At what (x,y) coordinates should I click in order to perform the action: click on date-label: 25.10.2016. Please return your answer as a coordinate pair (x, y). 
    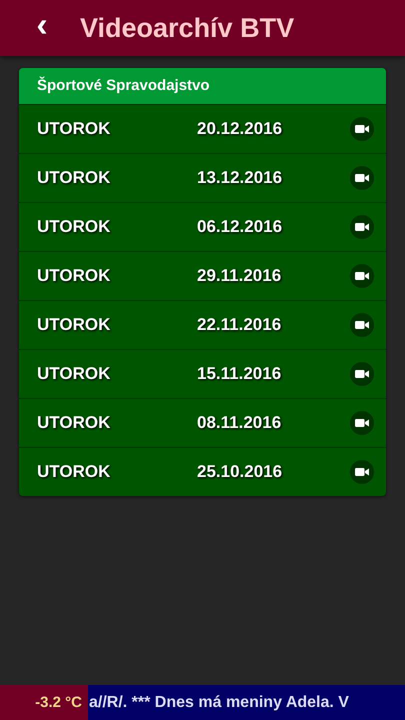
    Looking at the image, I should click on (240, 472).